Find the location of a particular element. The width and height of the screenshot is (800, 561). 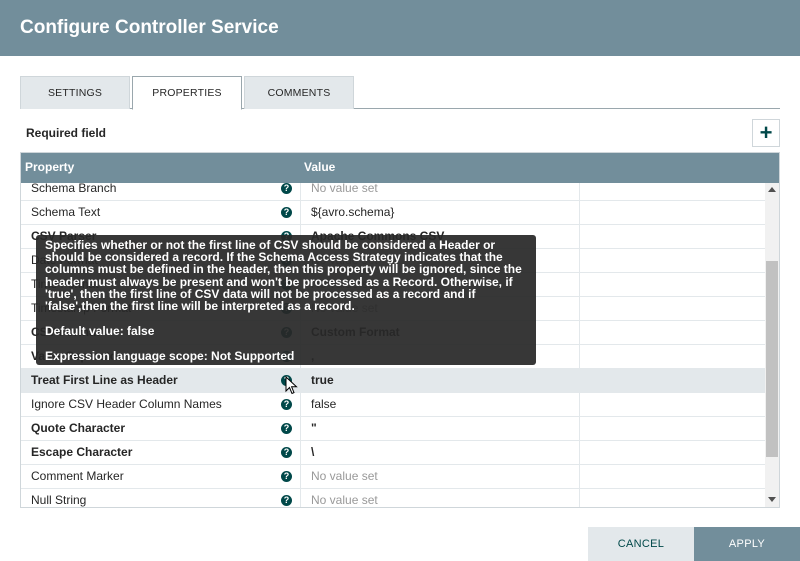

property-value: \ is located at coordinates (441, 452).